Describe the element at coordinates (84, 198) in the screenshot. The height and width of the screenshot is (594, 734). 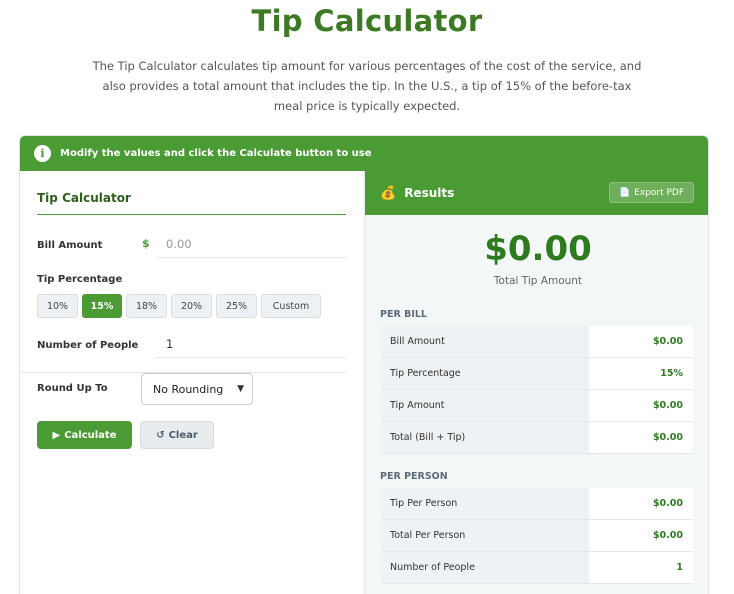
I see `form-title: Tip Calculator` at that location.